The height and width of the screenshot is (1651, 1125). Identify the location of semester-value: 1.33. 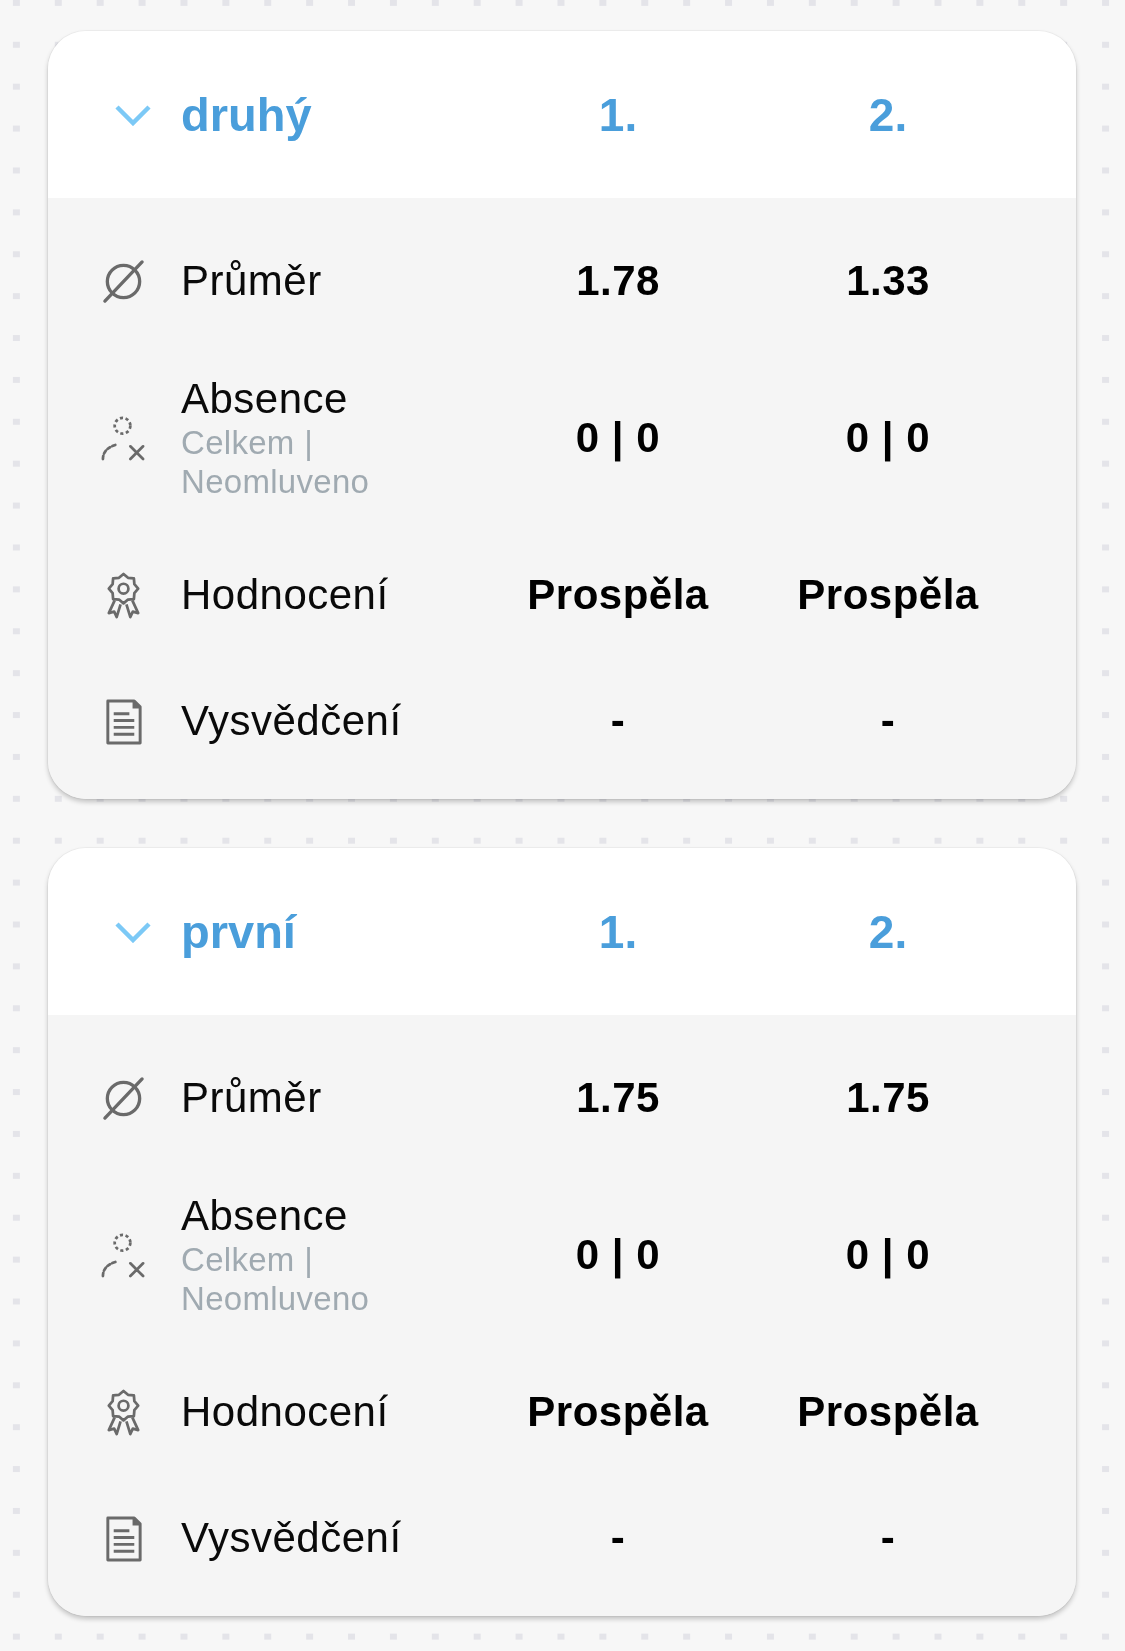
(888, 281).